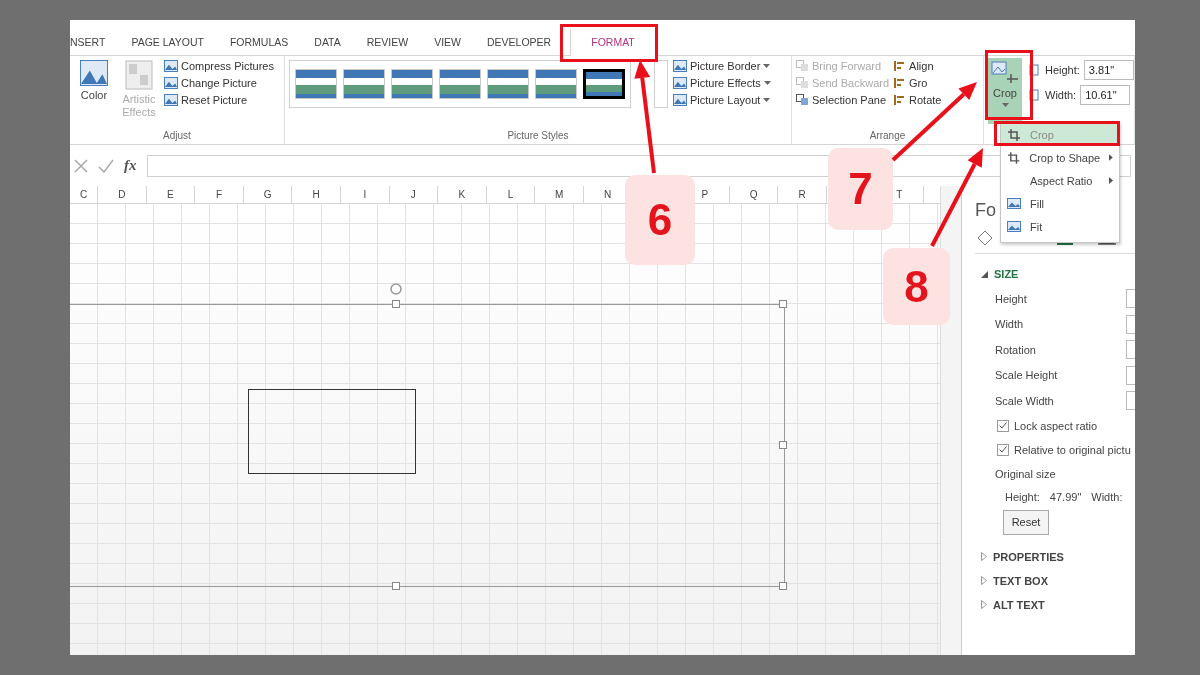 This screenshot has width=1200, height=675. Describe the element at coordinates (1056, 425) in the screenshot. I see `checkbox-label: Lock aspect ratio` at that location.